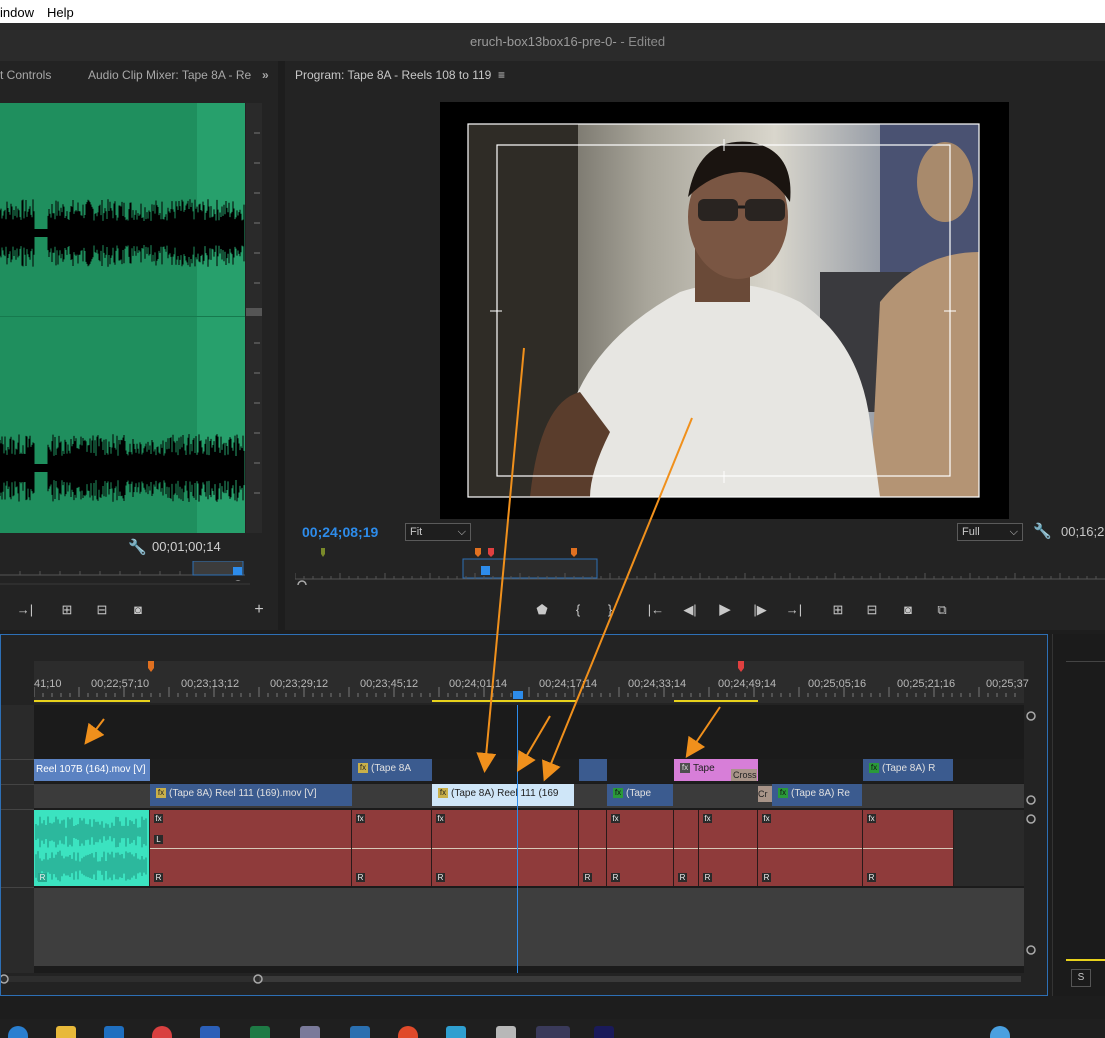  I want to click on premiere-pro-icon, so click(553, 1032).